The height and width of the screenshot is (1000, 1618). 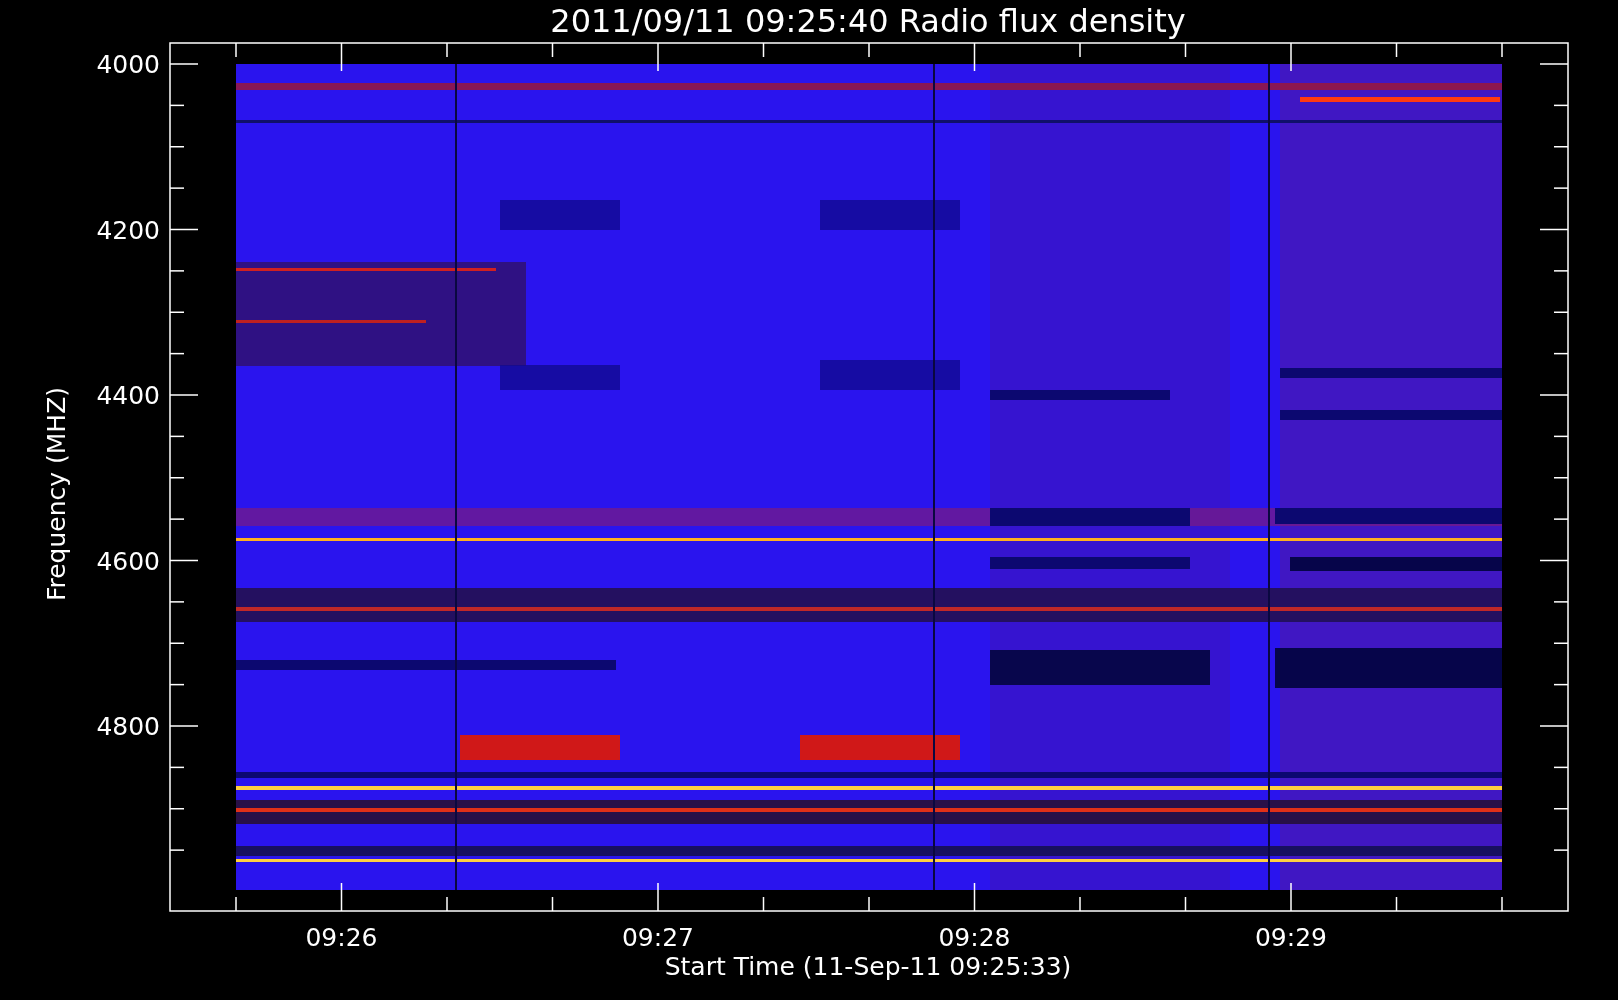 What do you see at coordinates (128, 64) in the screenshot?
I see `y-tick-label: 4000` at bounding box center [128, 64].